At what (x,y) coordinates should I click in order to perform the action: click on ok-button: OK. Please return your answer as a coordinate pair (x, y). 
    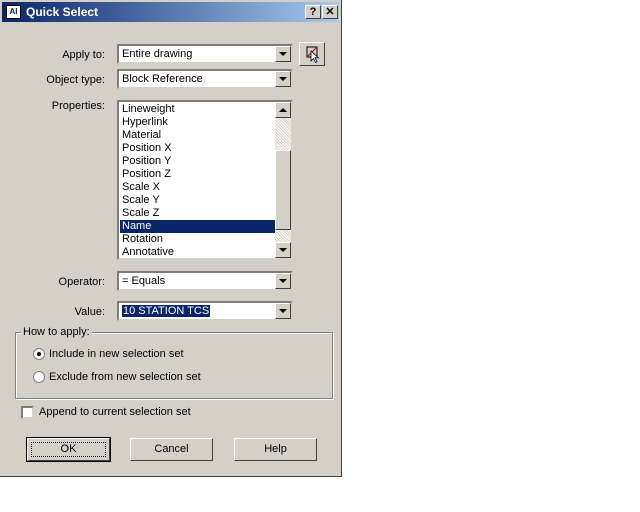
    Looking at the image, I should click on (68, 449).